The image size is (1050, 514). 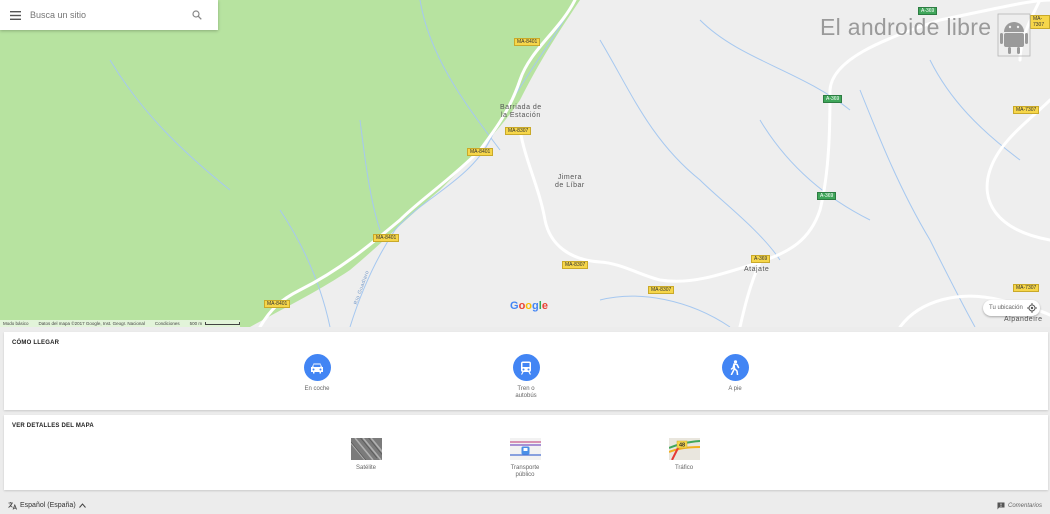 What do you see at coordinates (1006, 308) in the screenshot?
I see `my-location-label: Tu ubicación` at bounding box center [1006, 308].